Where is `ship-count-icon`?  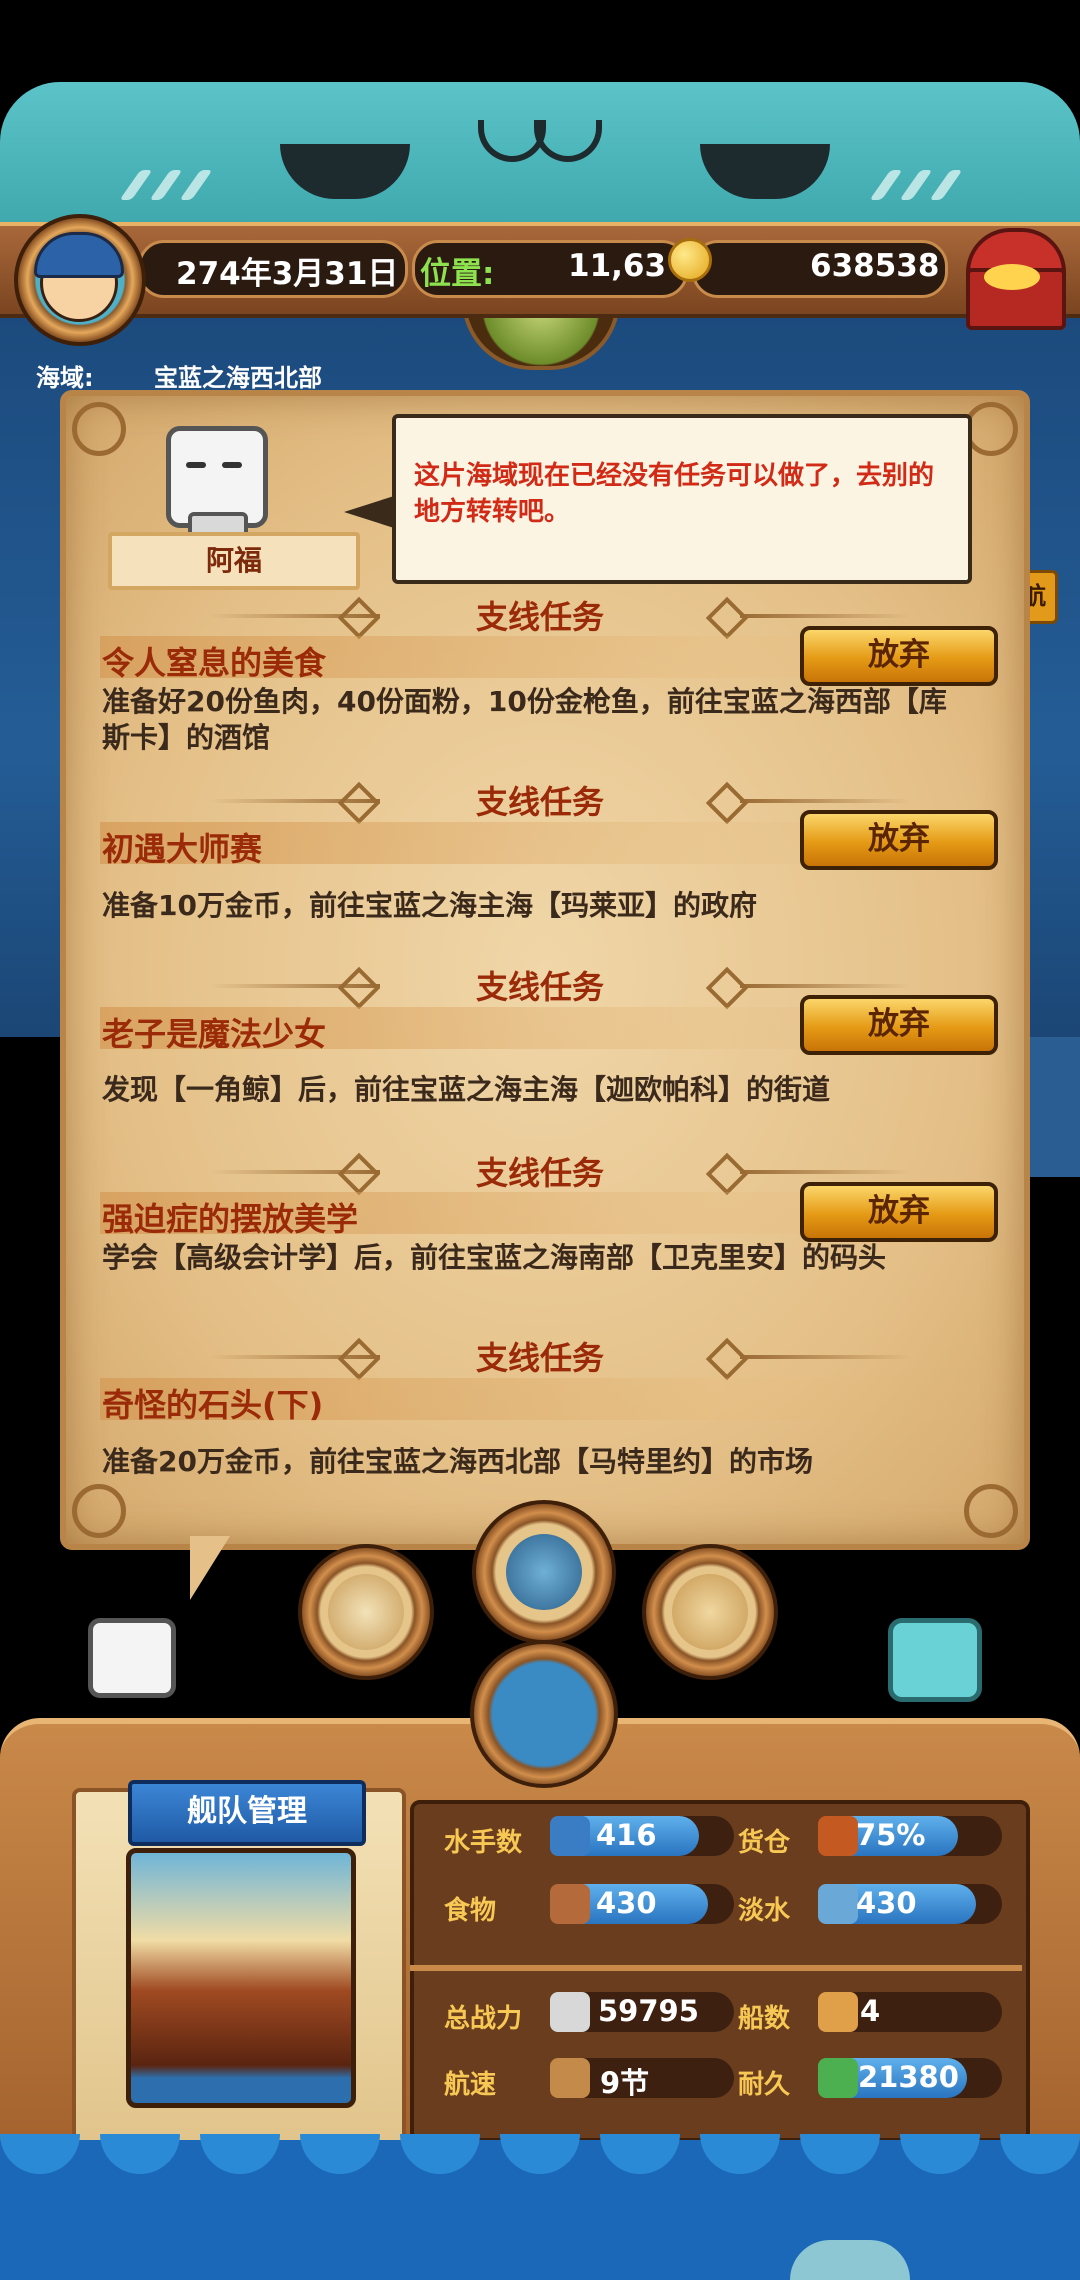
ship-count-icon is located at coordinates (838, 2012).